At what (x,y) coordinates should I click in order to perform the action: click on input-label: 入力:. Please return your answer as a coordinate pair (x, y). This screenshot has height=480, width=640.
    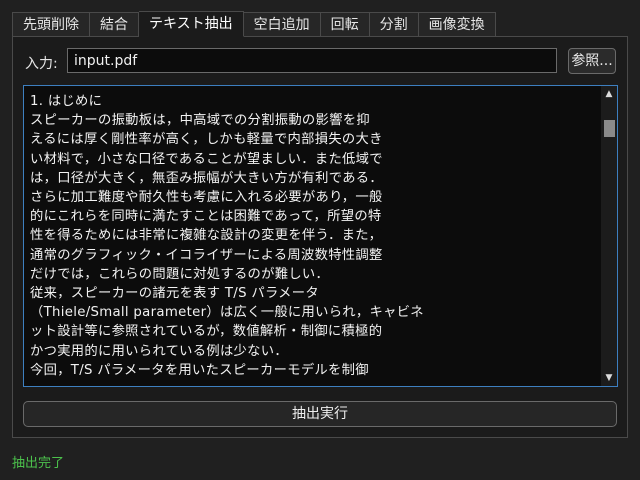
    Looking at the image, I should click on (41, 64).